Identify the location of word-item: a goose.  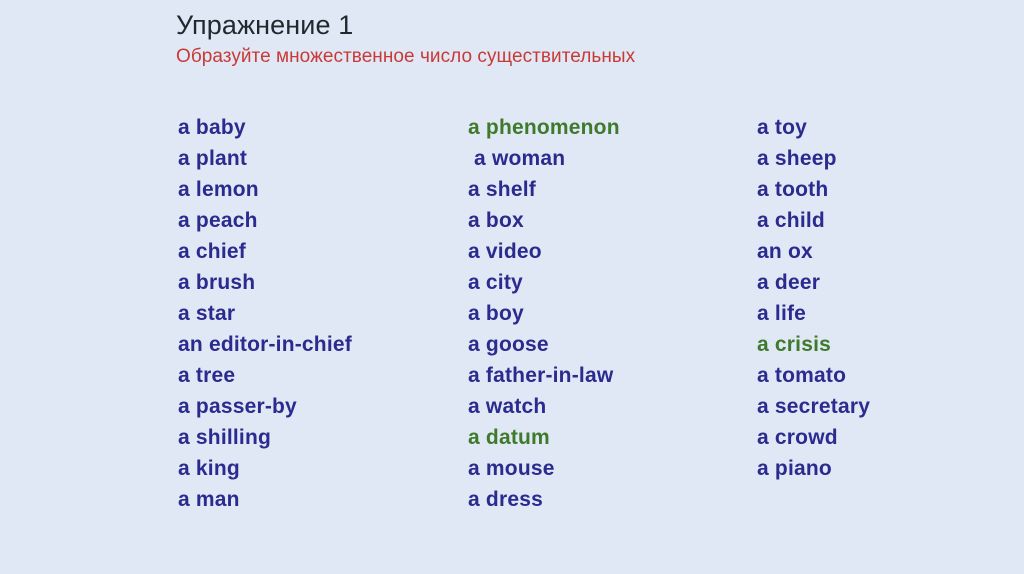
(608, 344).